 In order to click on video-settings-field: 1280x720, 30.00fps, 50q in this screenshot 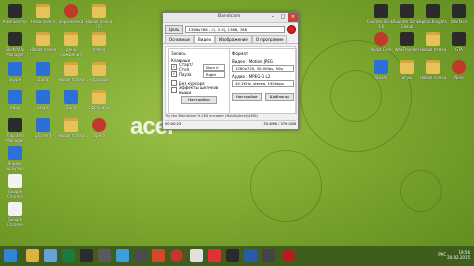, I will do `click(263, 68)`.